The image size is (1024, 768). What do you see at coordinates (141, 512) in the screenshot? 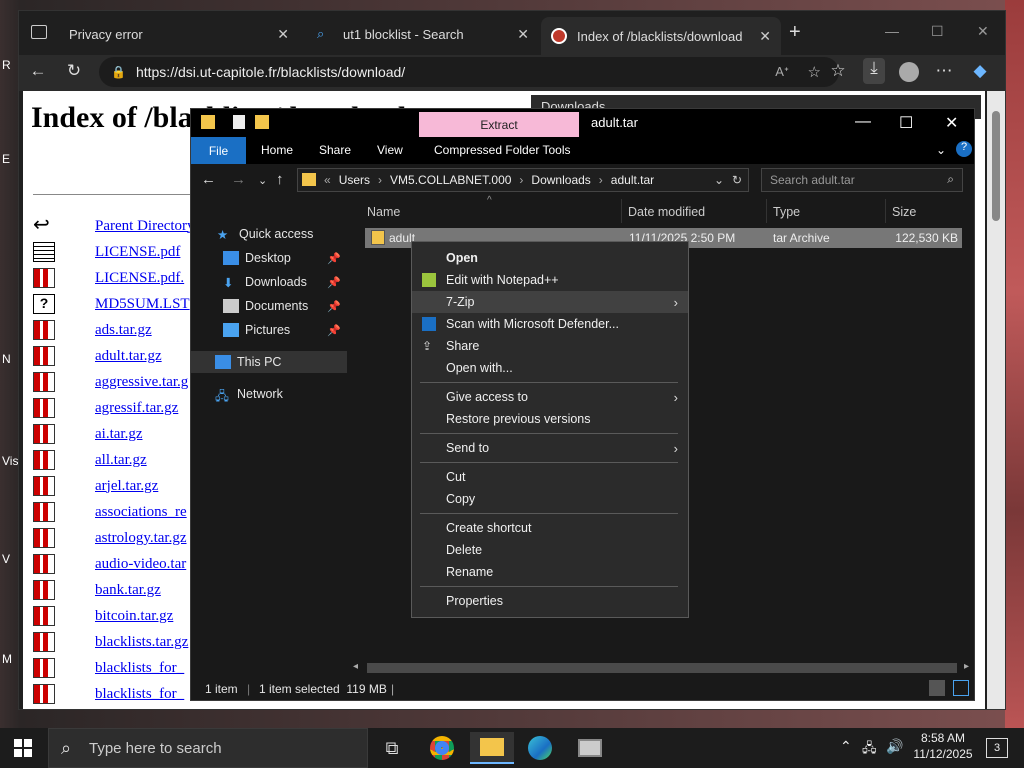
I see `file-link: associations_re` at bounding box center [141, 512].